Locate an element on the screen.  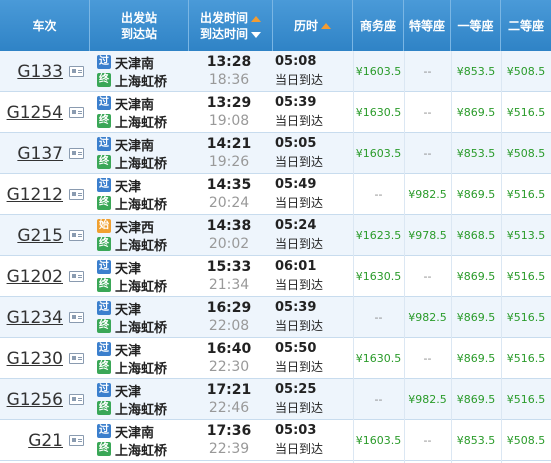
duration: 05:05 is located at coordinates (296, 143).